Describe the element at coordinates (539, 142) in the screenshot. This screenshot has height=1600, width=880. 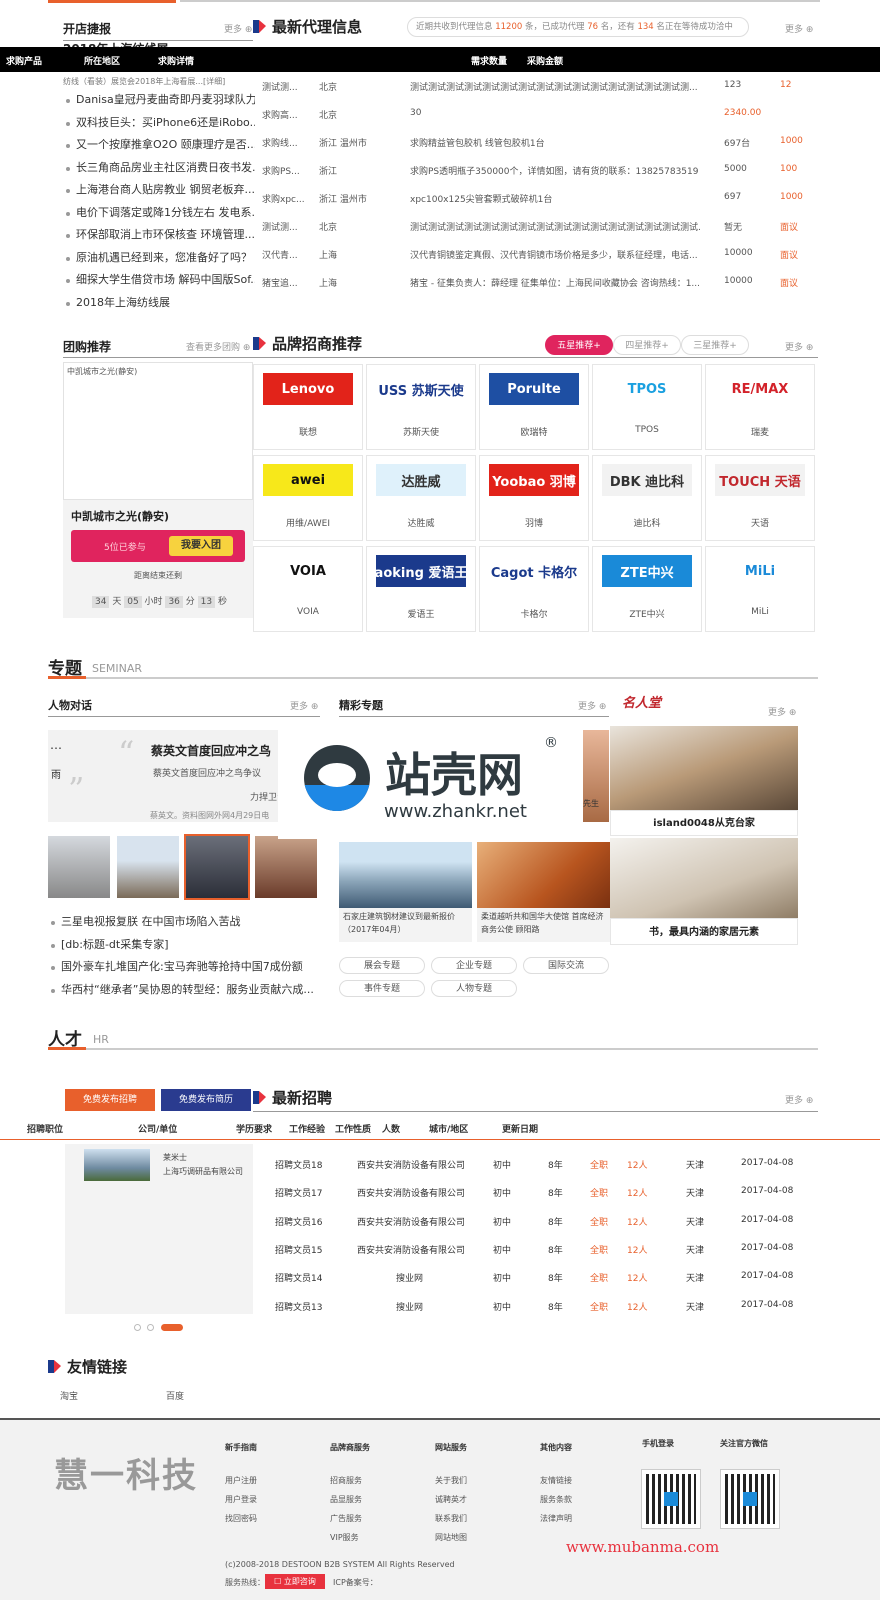
I see `table-row: 求购线... 浙江 温州市 求购精益管包胶机 线管包胶机1台 697台 1000` at that location.